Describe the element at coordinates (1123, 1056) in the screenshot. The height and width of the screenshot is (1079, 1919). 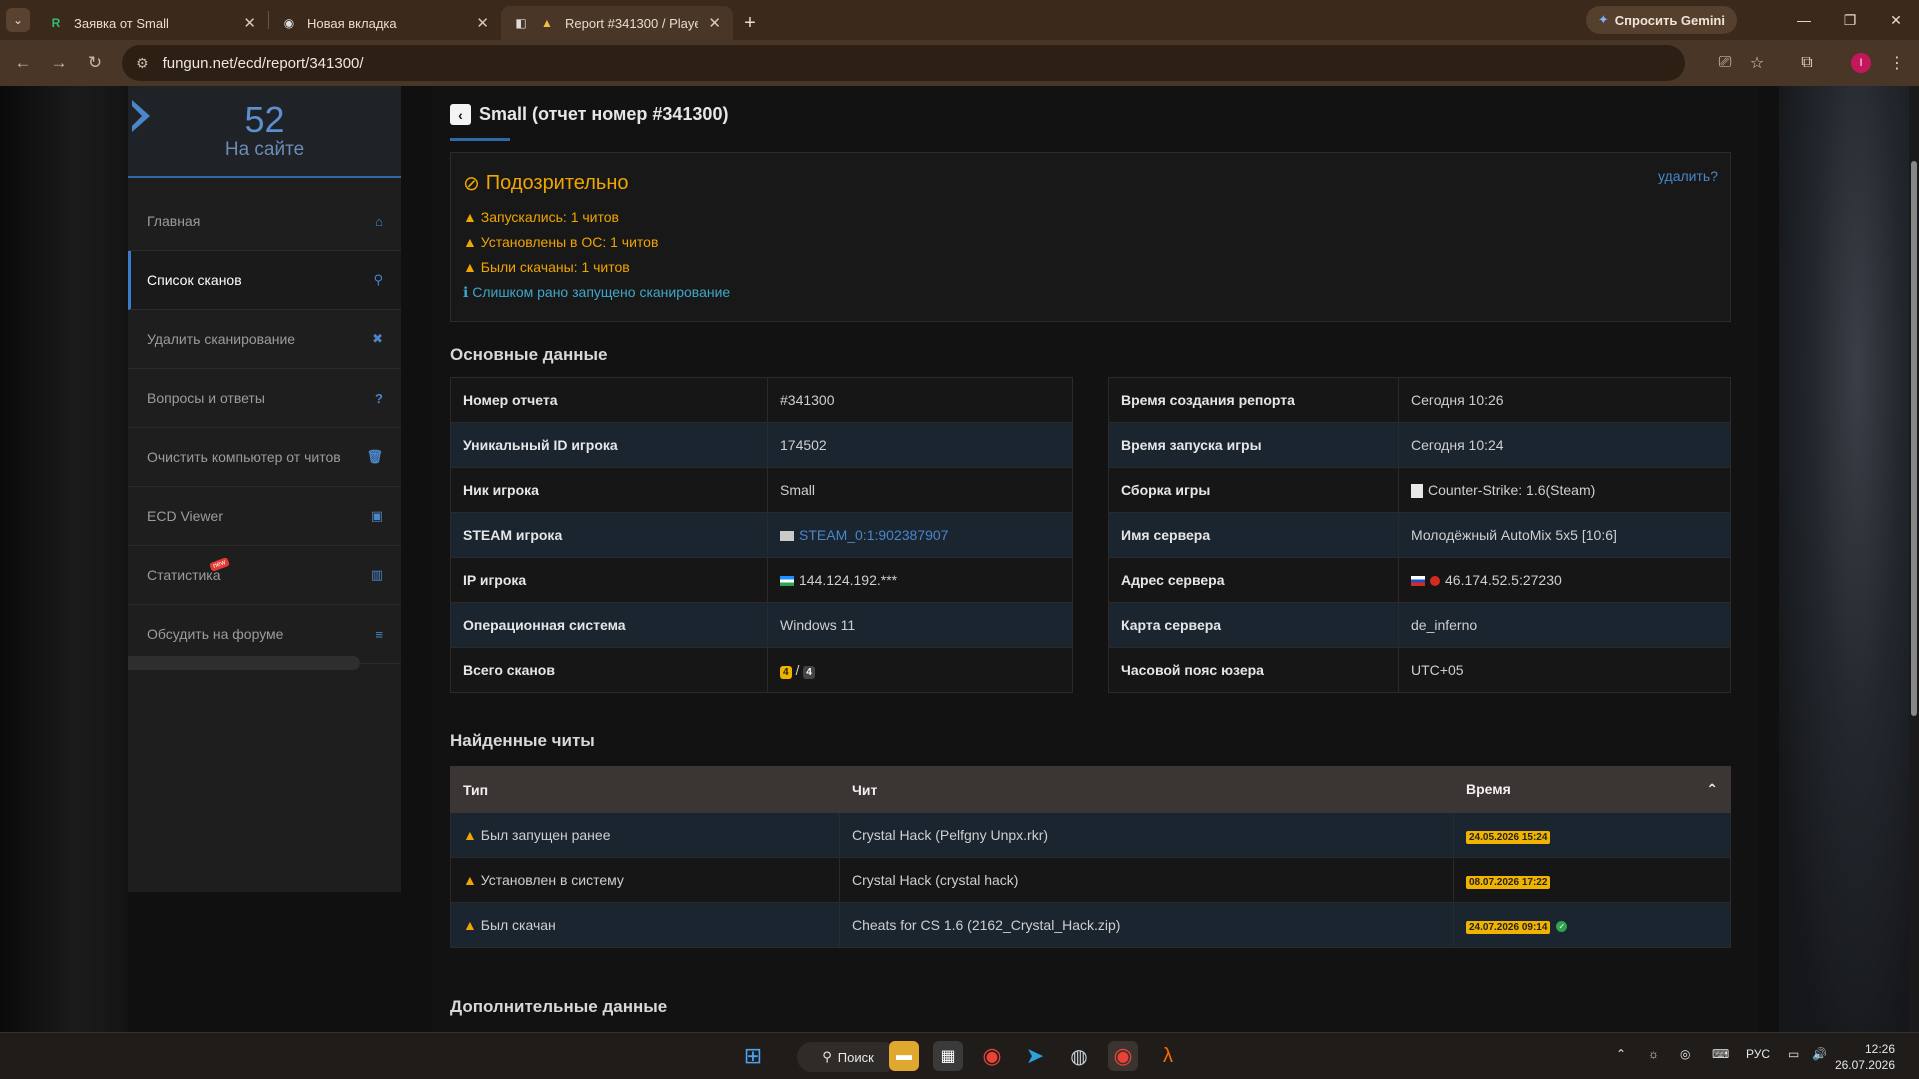
I see `chrome-profile-icon: ◉` at that location.